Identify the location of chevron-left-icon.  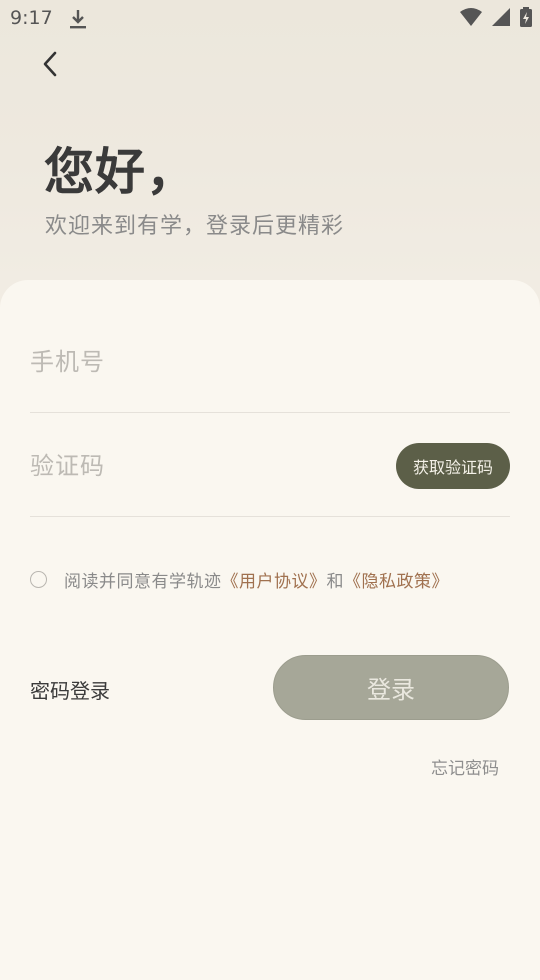
(50, 66).